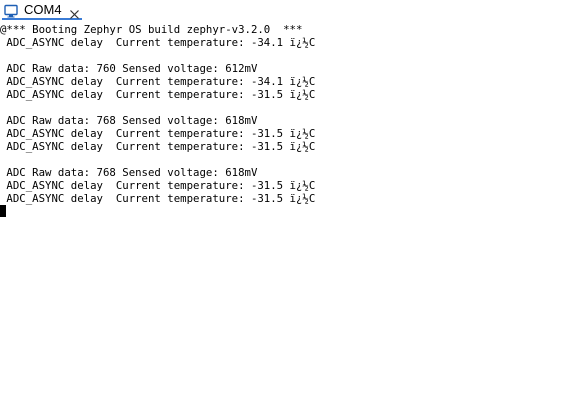 The image size is (564, 402). I want to click on text-cursor, so click(3, 211).